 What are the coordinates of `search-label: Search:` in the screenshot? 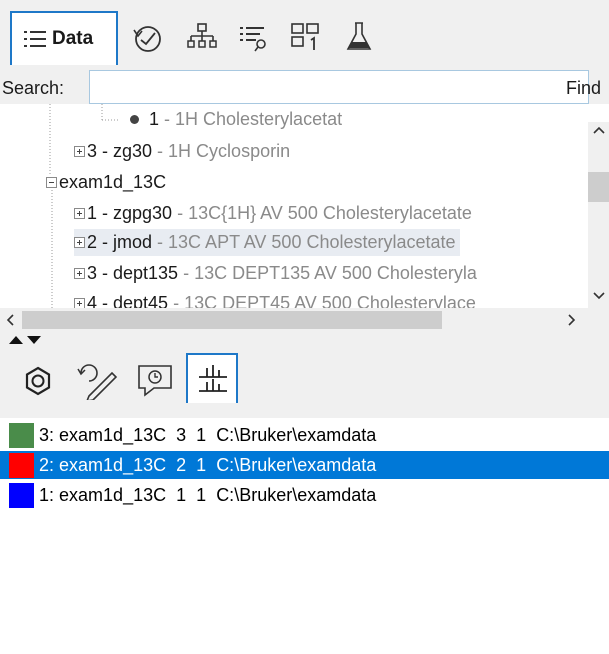 It's located at (33, 88).